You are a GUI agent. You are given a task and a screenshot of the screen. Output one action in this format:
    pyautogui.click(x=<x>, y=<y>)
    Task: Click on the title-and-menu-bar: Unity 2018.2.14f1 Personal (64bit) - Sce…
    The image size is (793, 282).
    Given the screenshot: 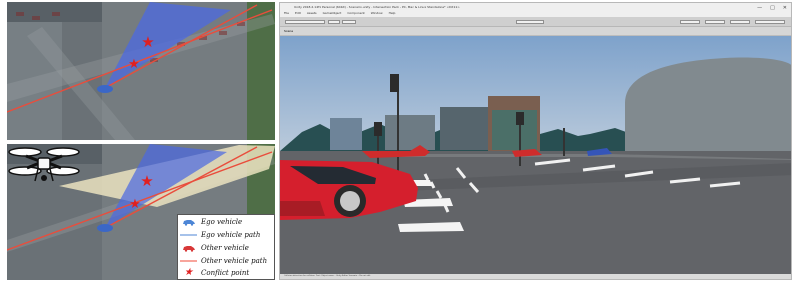 What is the action you would take?
    pyautogui.click(x=535, y=10)
    